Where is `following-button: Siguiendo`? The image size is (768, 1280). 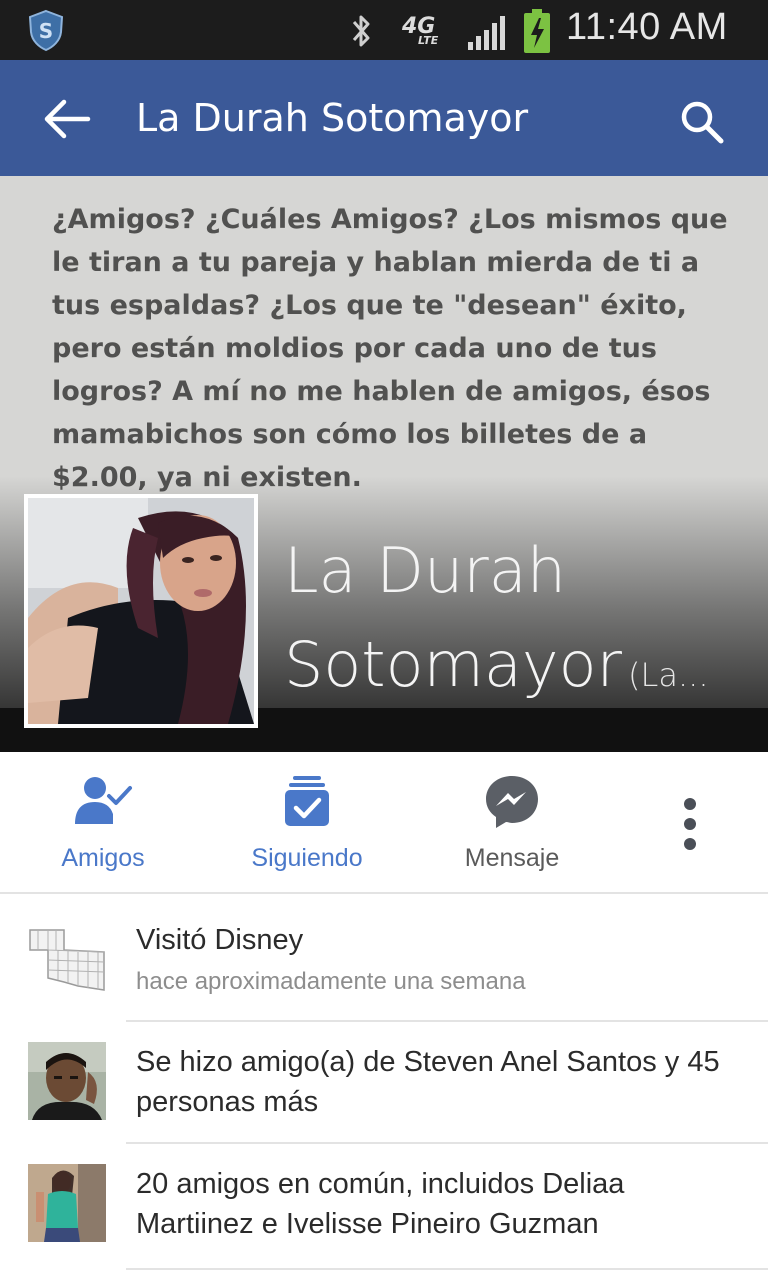
following-button: Siguiendo is located at coordinates (307, 822).